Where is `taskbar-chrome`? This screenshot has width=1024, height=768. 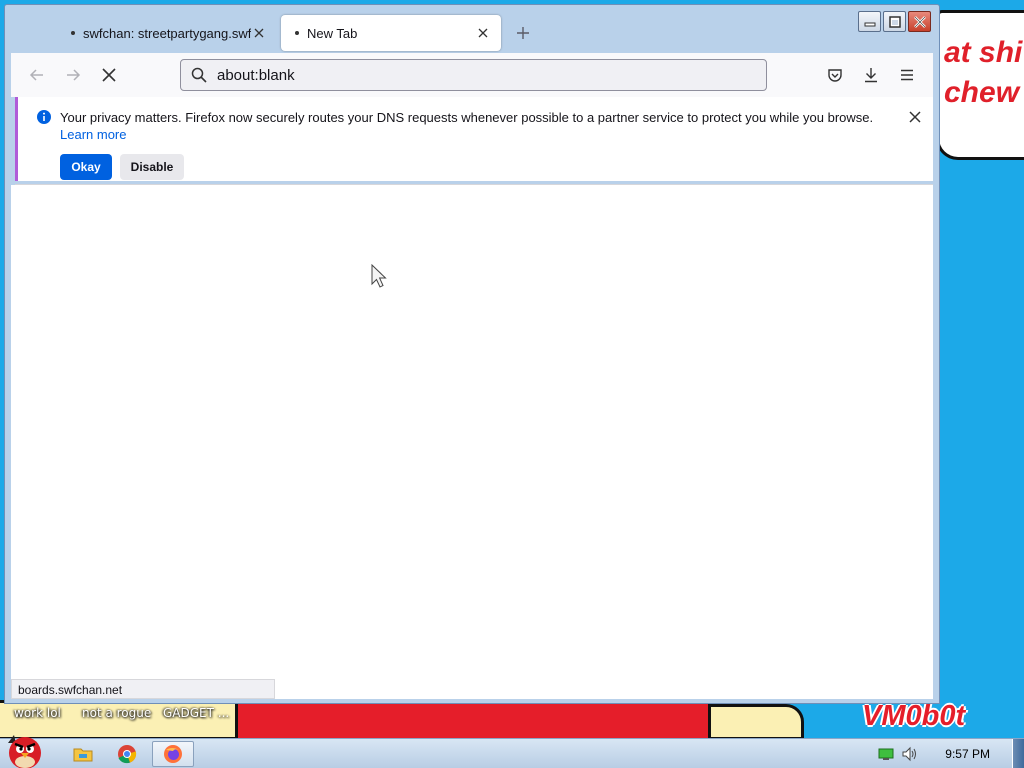
taskbar-chrome is located at coordinates (127, 754).